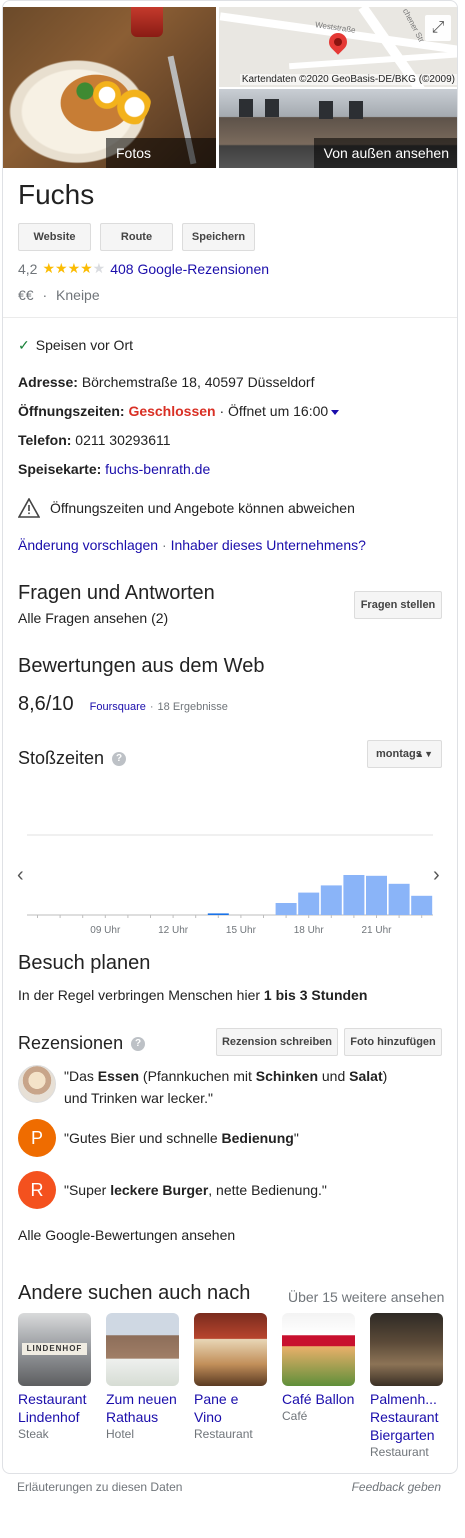 Image resolution: width=465 pixels, height=1538 pixels. Describe the element at coordinates (37, 1138) in the screenshot. I see `avatar: P` at that location.